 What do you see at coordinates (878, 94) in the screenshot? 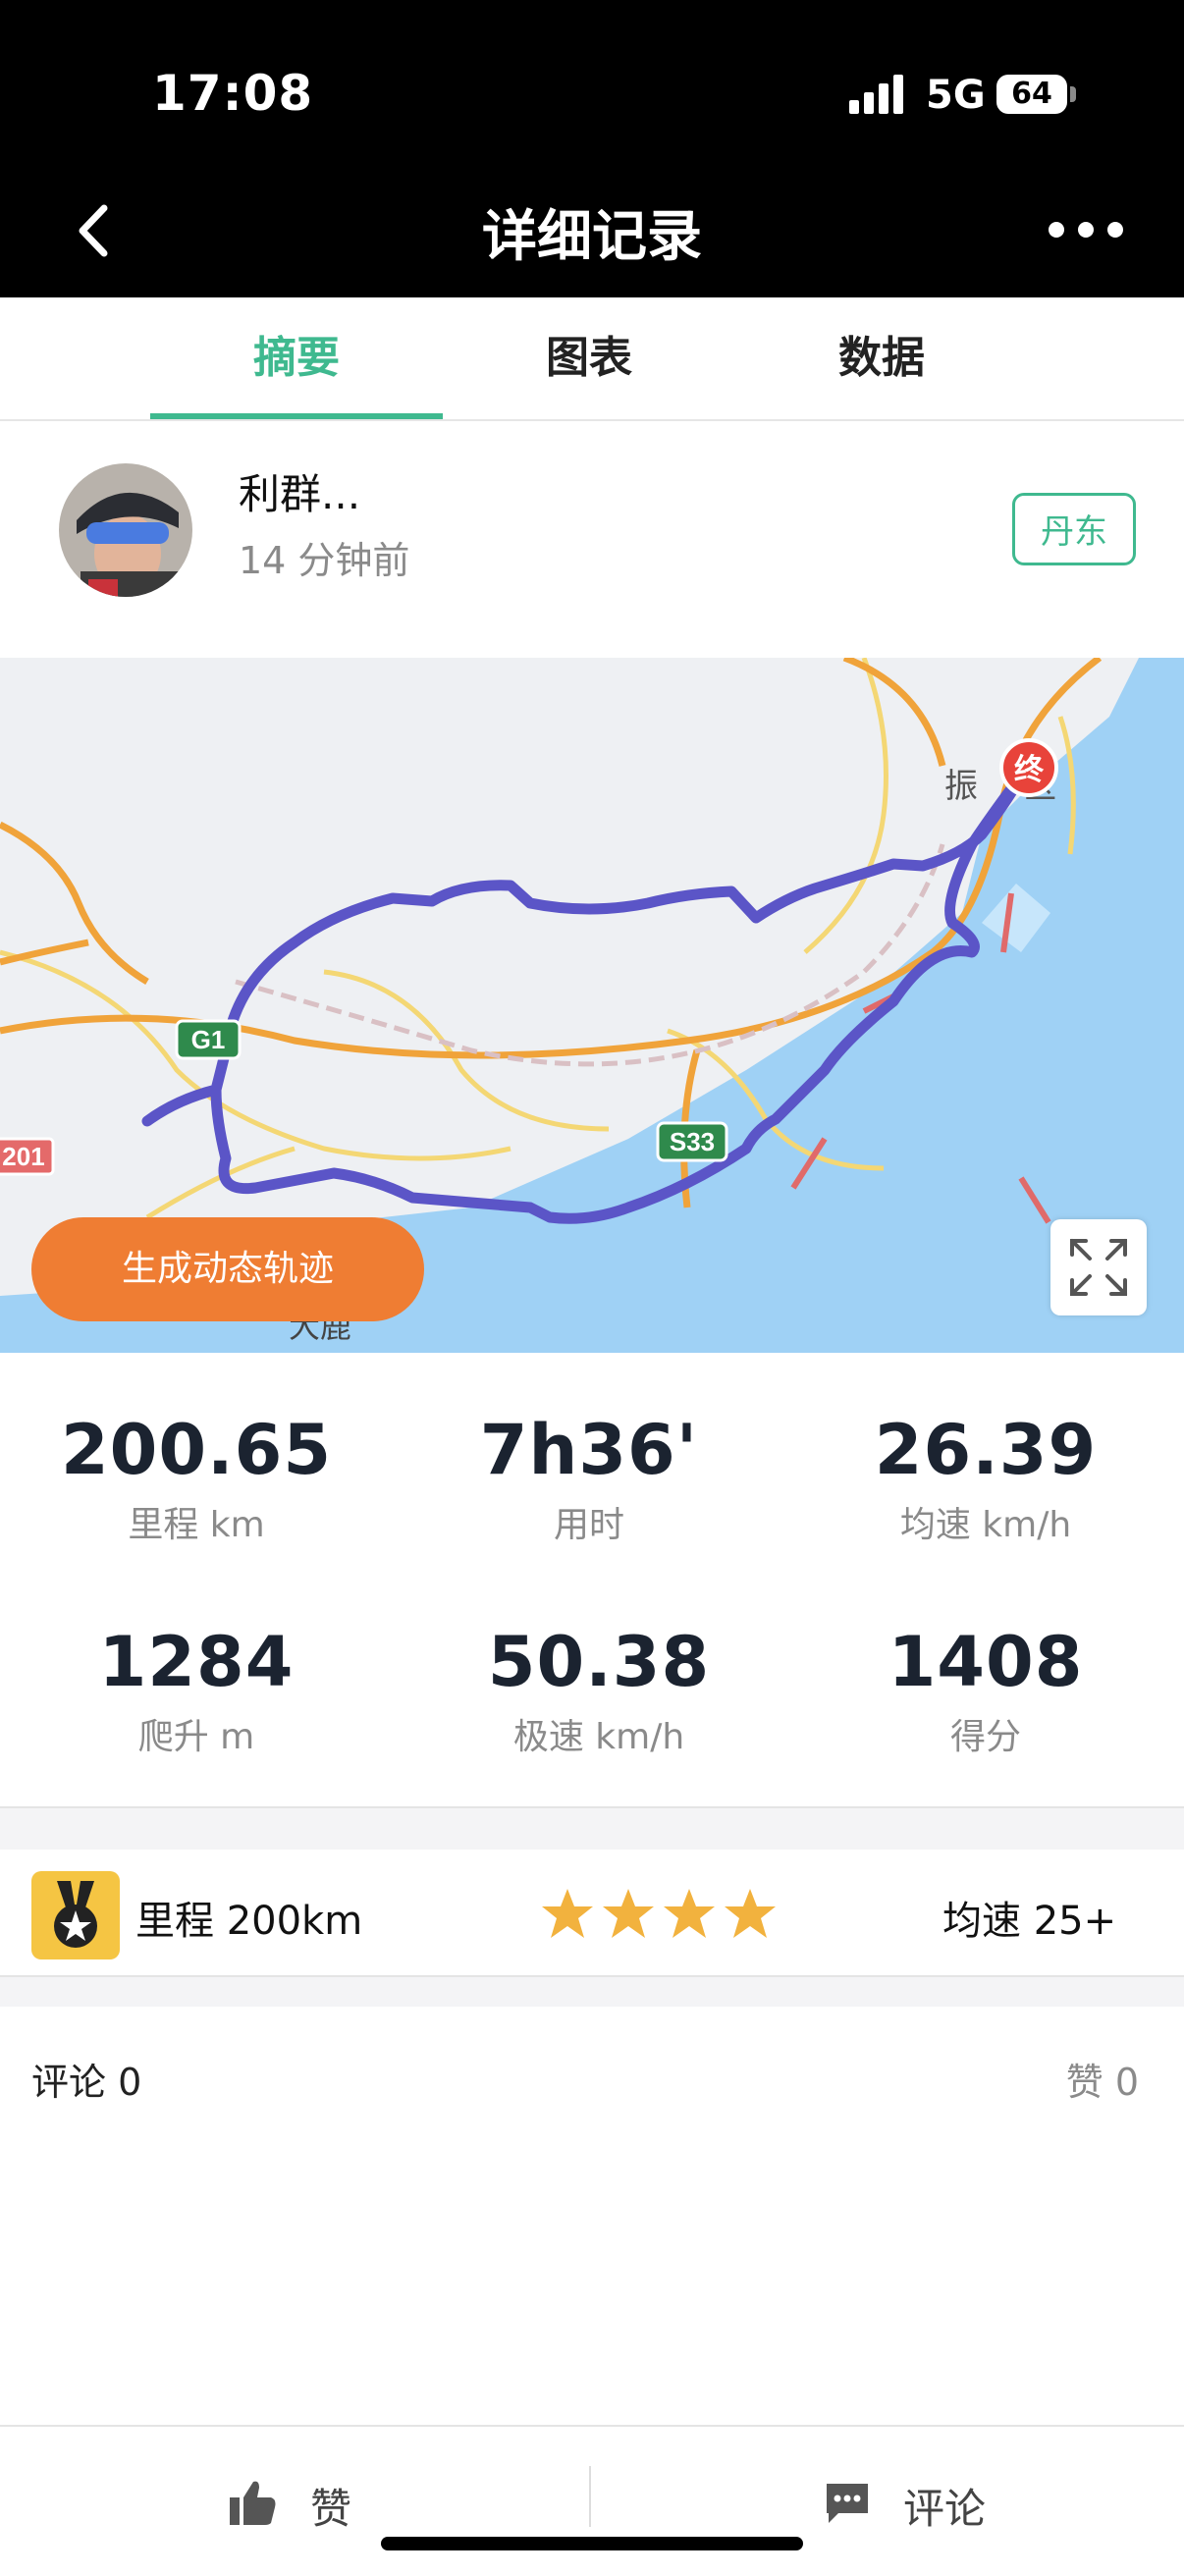
I see `signal-icon` at bounding box center [878, 94].